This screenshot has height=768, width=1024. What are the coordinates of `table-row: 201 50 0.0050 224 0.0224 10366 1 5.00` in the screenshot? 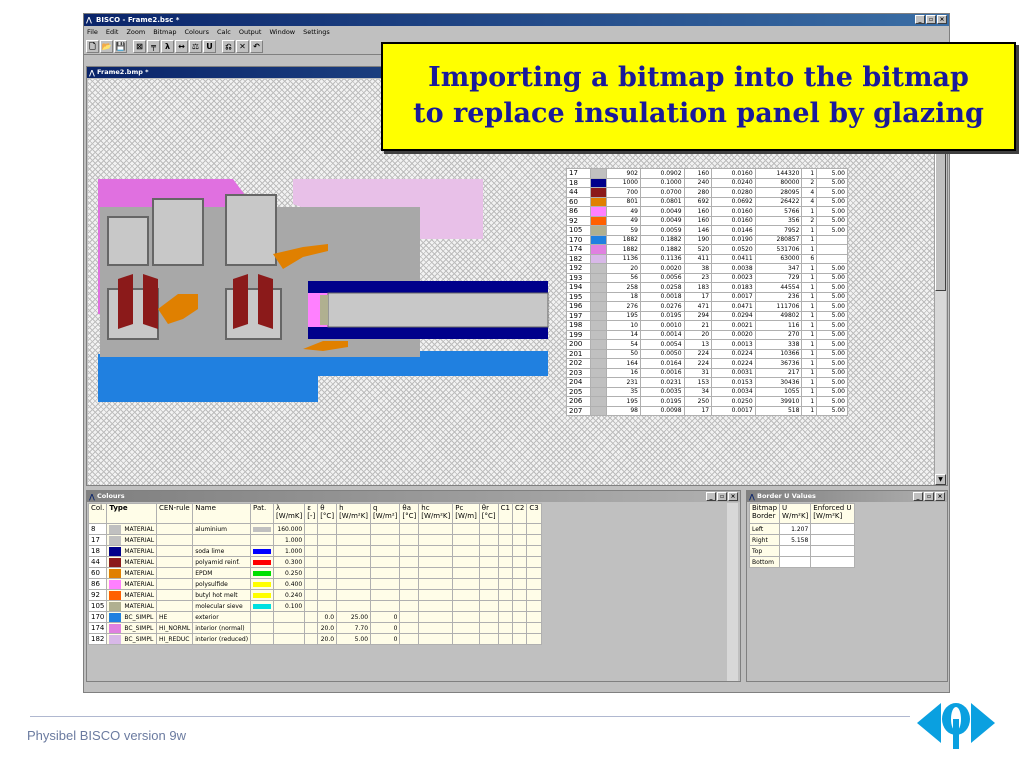 It's located at (707, 353).